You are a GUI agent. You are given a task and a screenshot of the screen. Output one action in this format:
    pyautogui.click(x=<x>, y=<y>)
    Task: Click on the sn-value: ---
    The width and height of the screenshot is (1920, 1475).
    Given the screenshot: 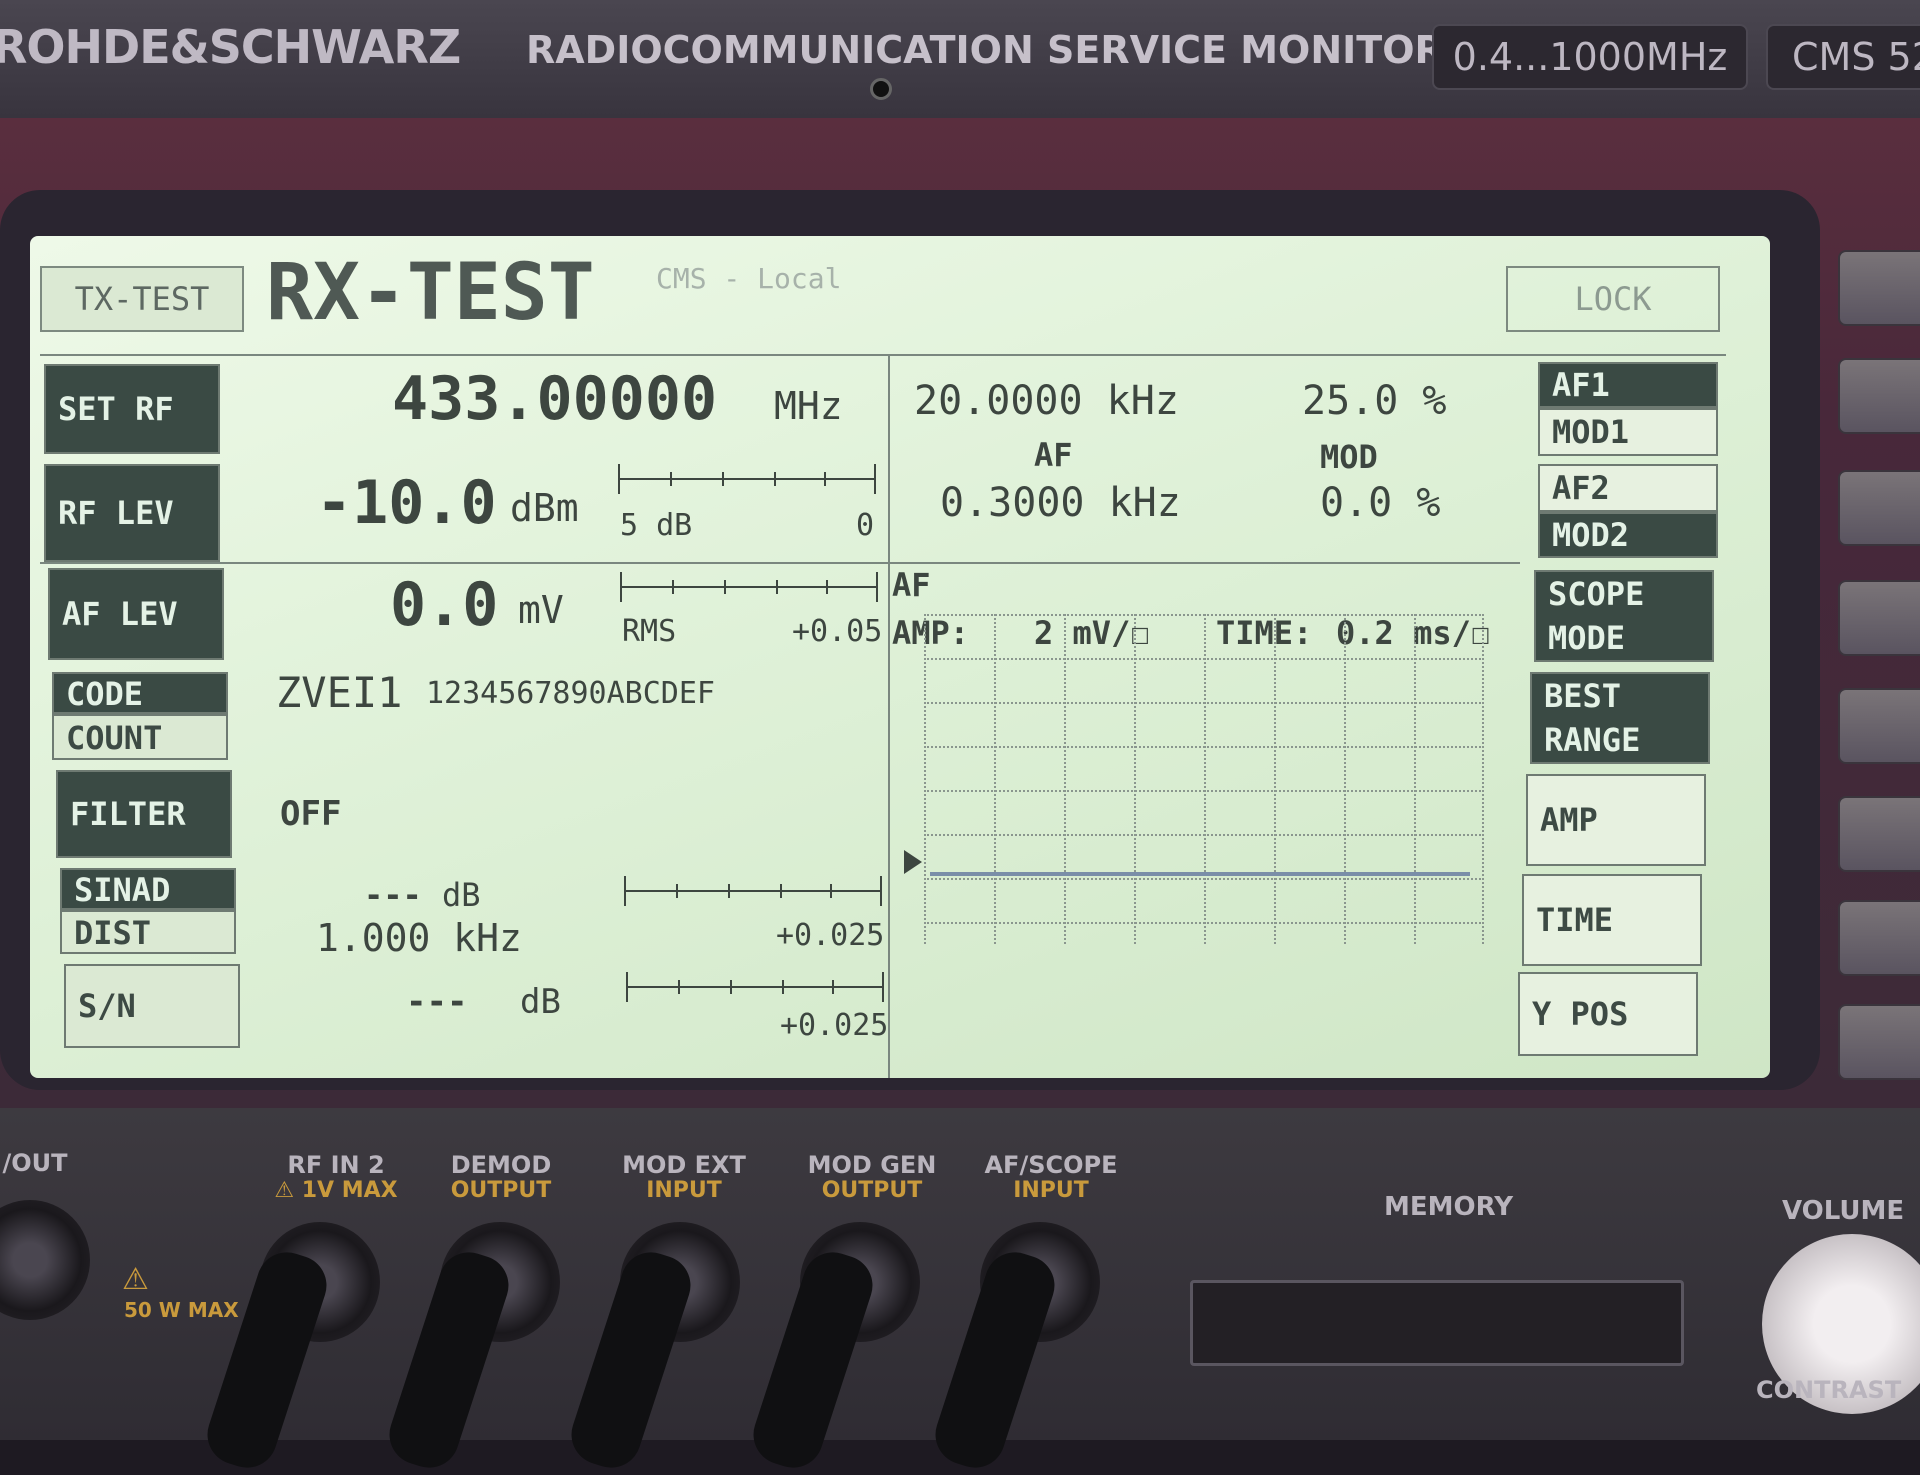 What is the action you would take?
    pyautogui.click(x=437, y=1002)
    